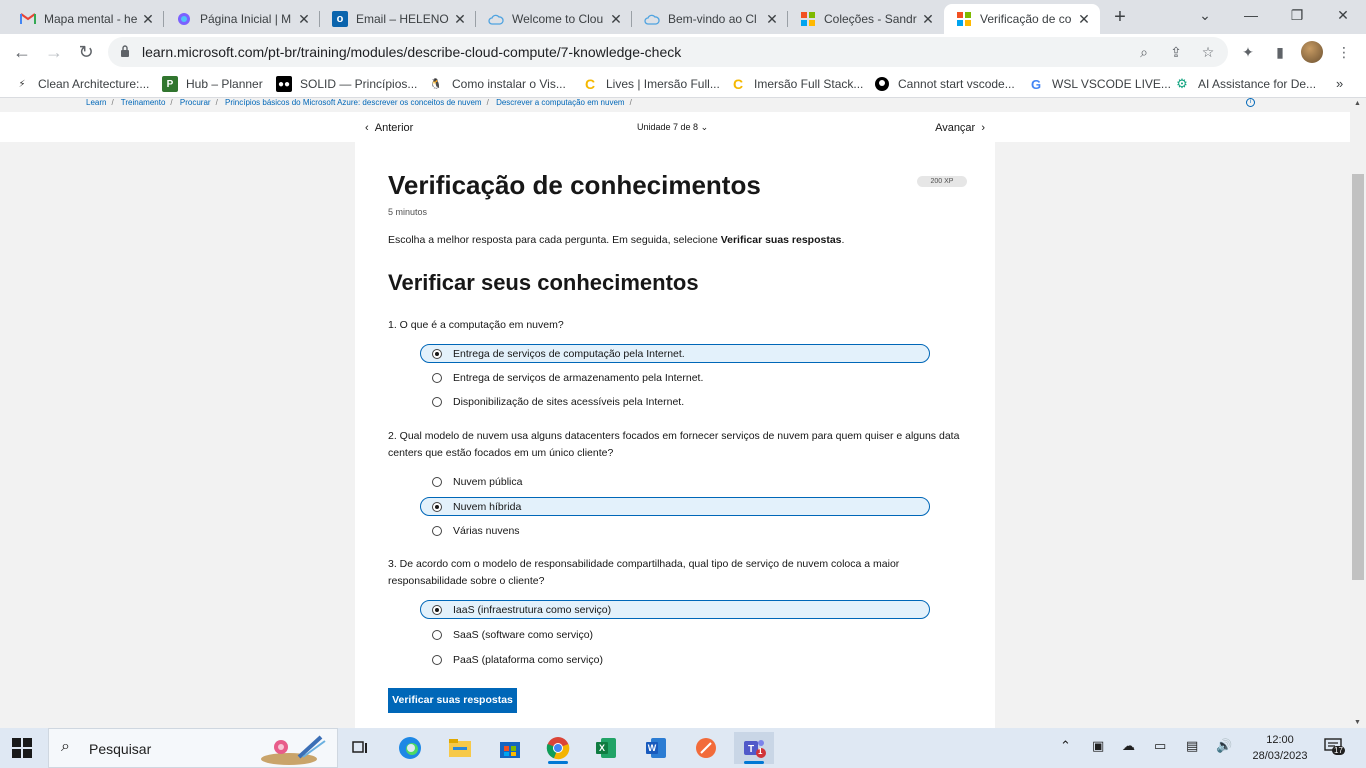 This screenshot has height=768, width=1366. I want to click on zoom-icon: ⌕, so click(1144, 52).